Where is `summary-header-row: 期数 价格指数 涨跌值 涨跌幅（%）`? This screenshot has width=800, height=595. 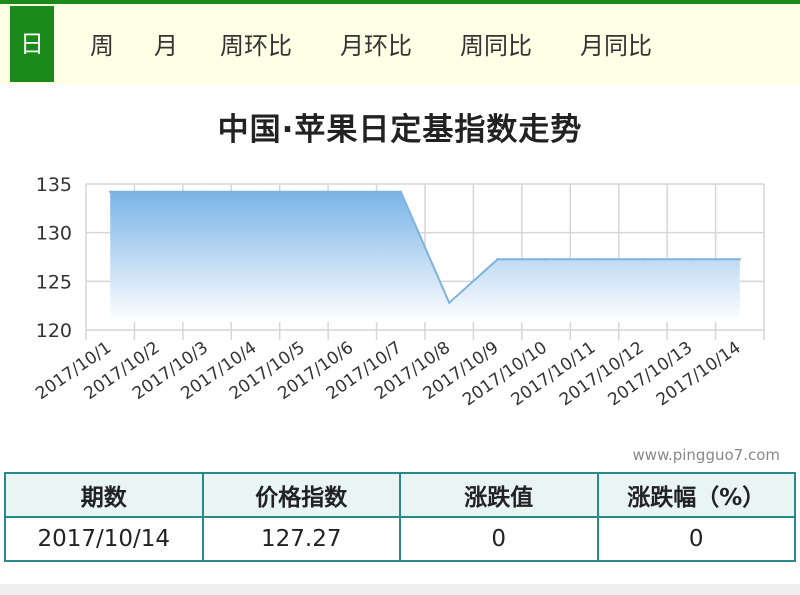 summary-header-row: 期数 价格指数 涨跌值 涨跌幅（%） is located at coordinates (400, 495).